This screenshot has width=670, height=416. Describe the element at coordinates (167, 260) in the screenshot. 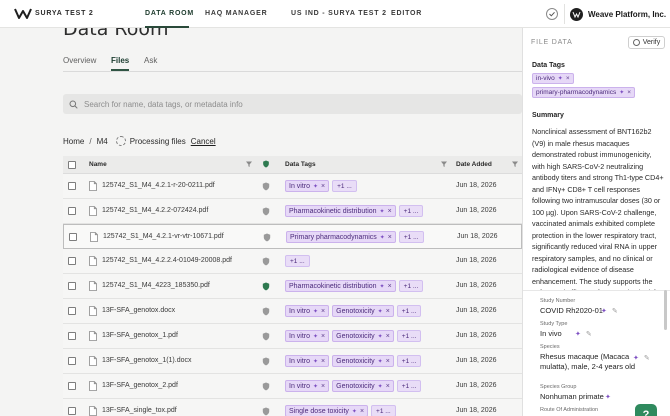

I see `file-name: 125742_S1_M4_4.2.2.4-01049-20008.pdf` at that location.